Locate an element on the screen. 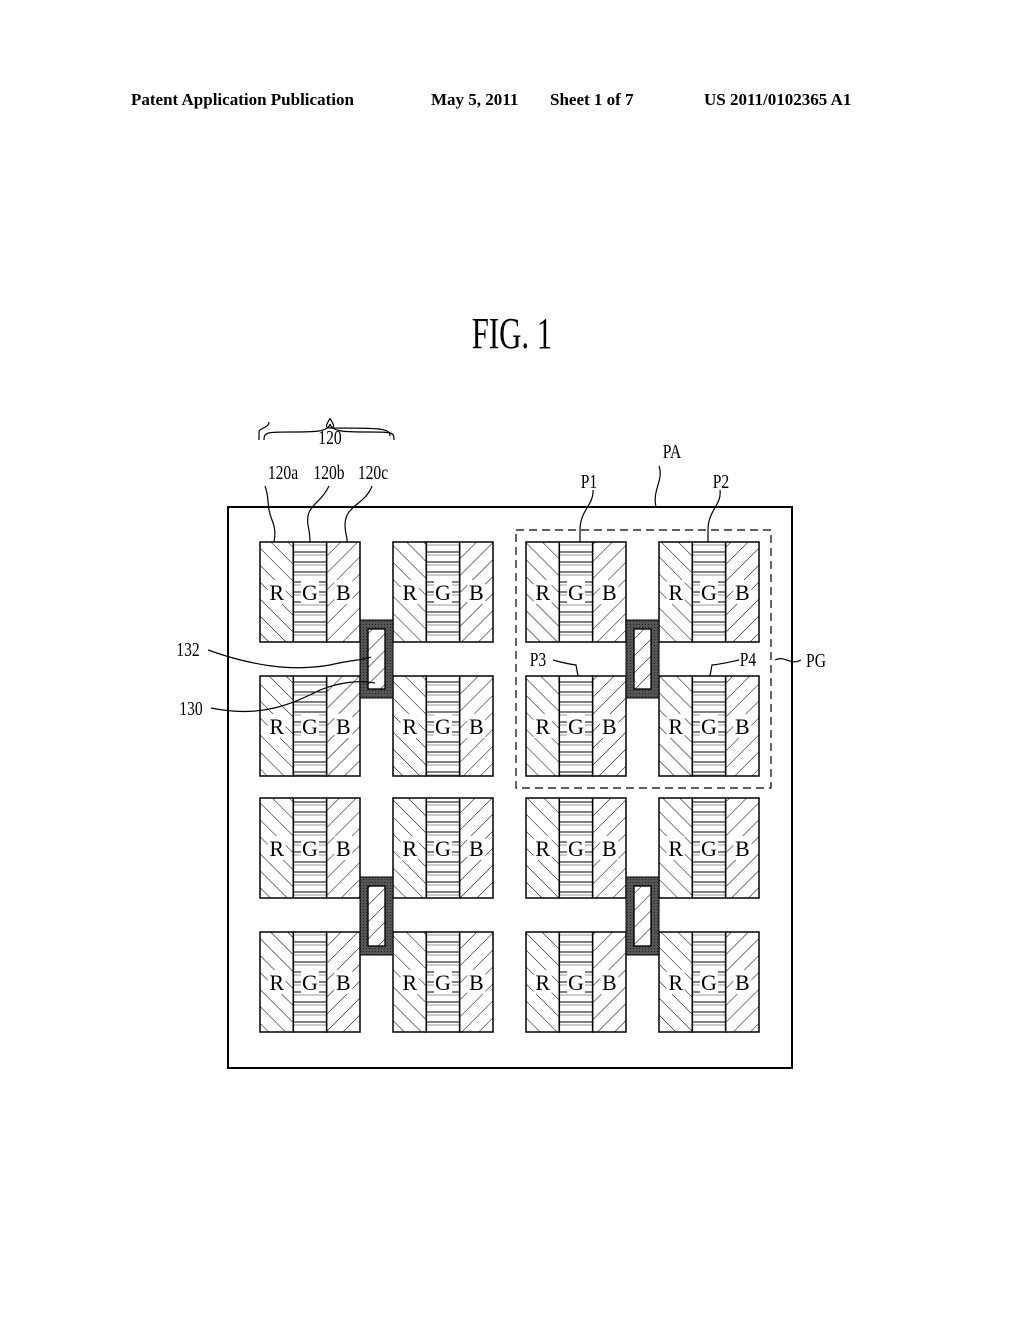 The height and width of the screenshot is (1320, 1024). label-120a: 120a is located at coordinates (283, 472).